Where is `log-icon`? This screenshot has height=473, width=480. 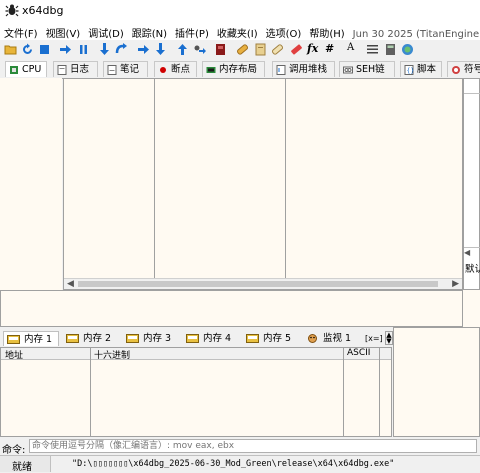
log-icon is located at coordinates (62, 70).